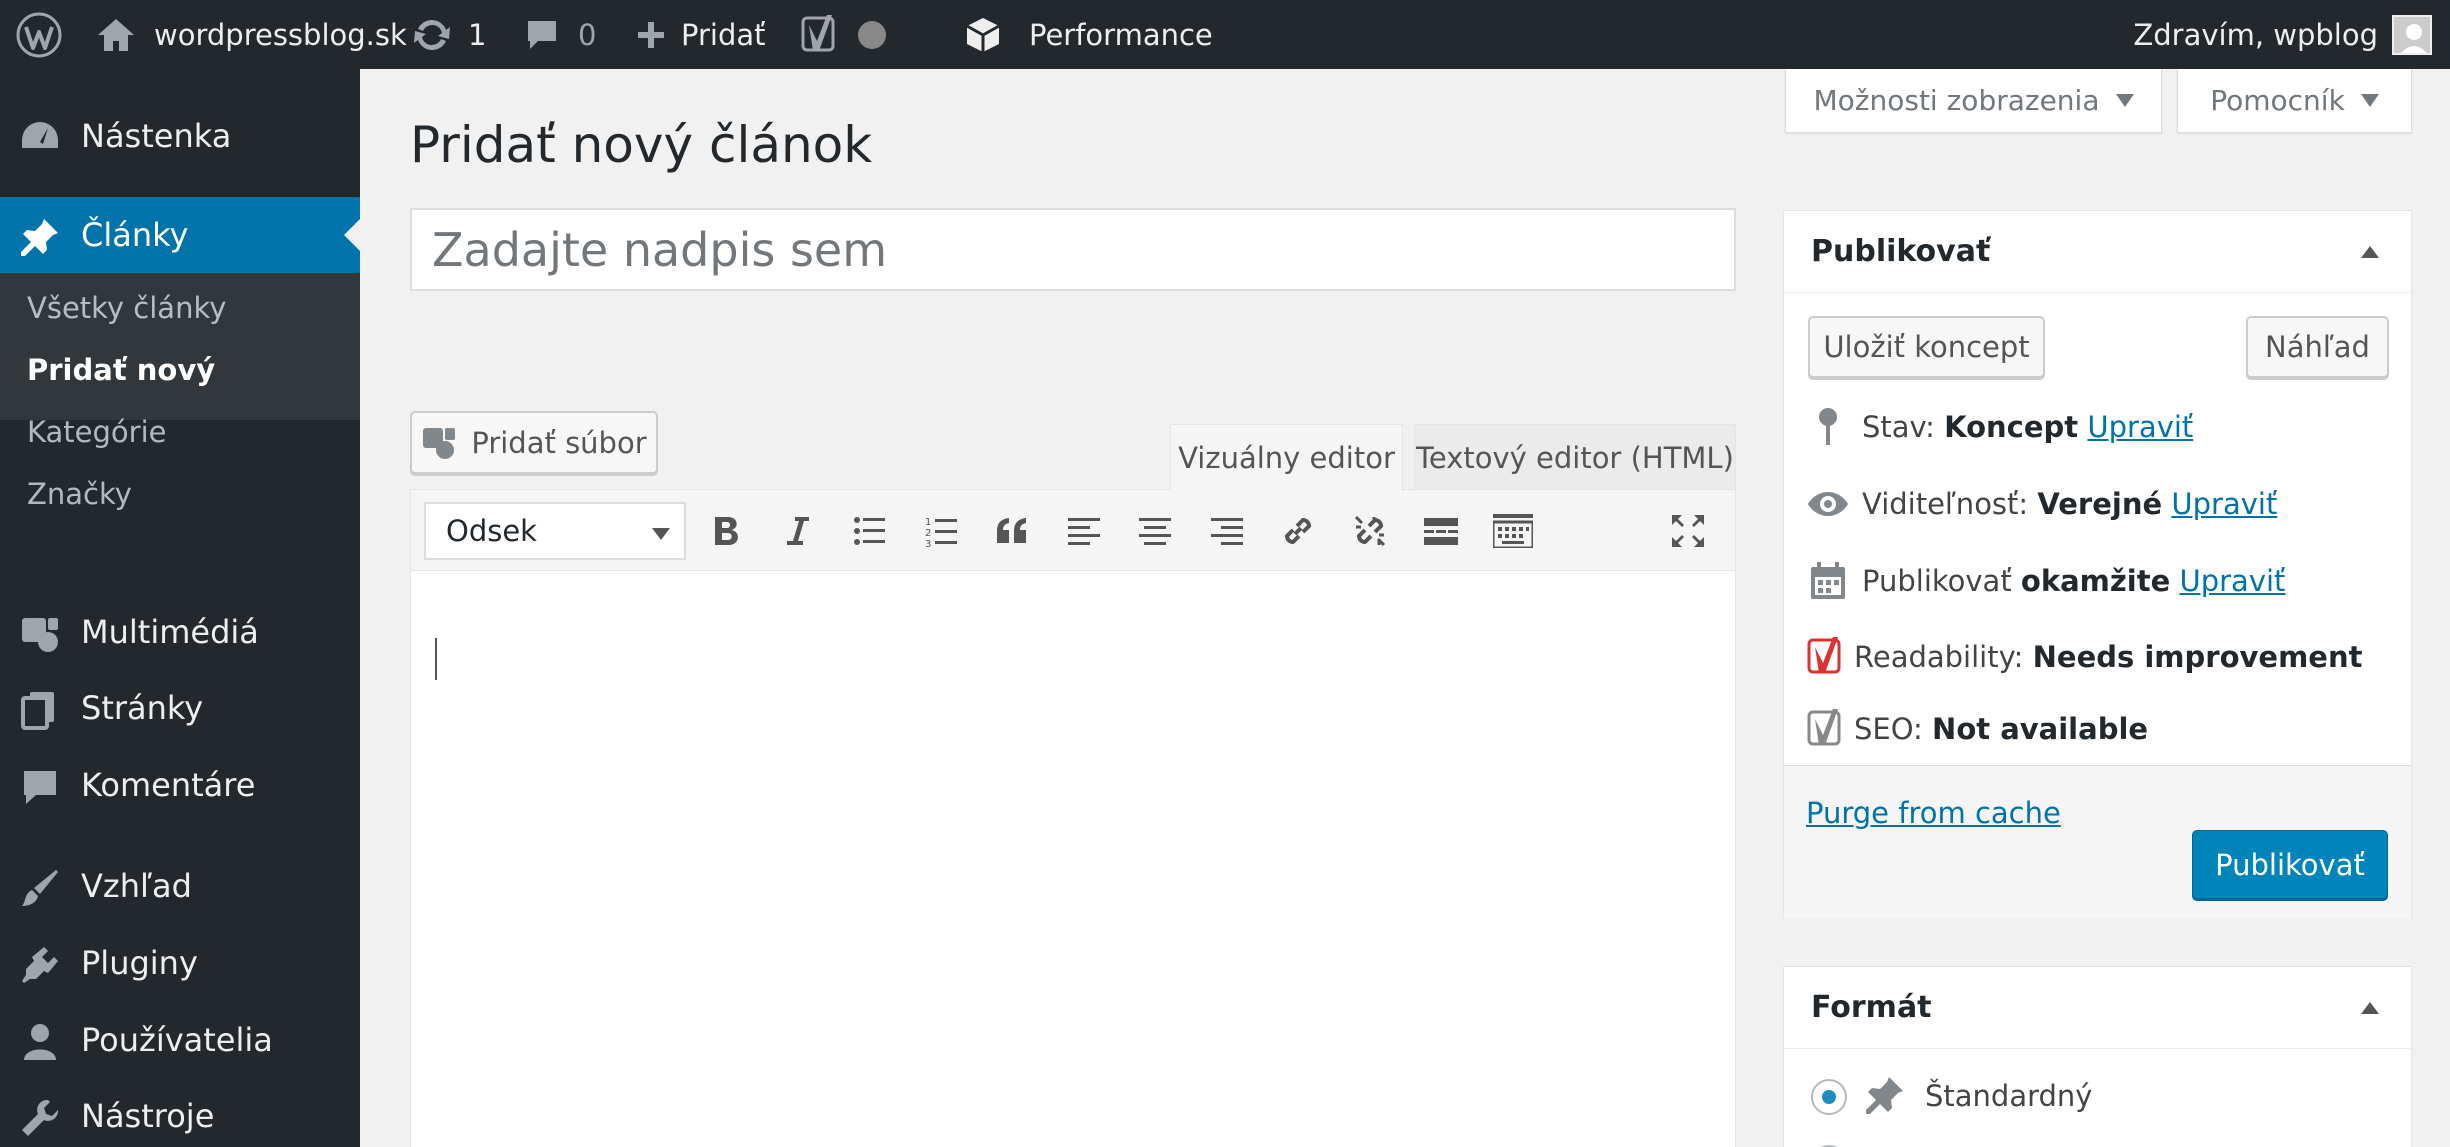 This screenshot has height=1147, width=2450. I want to click on visibility-label: Viditeľnosť:, so click(1945, 504).